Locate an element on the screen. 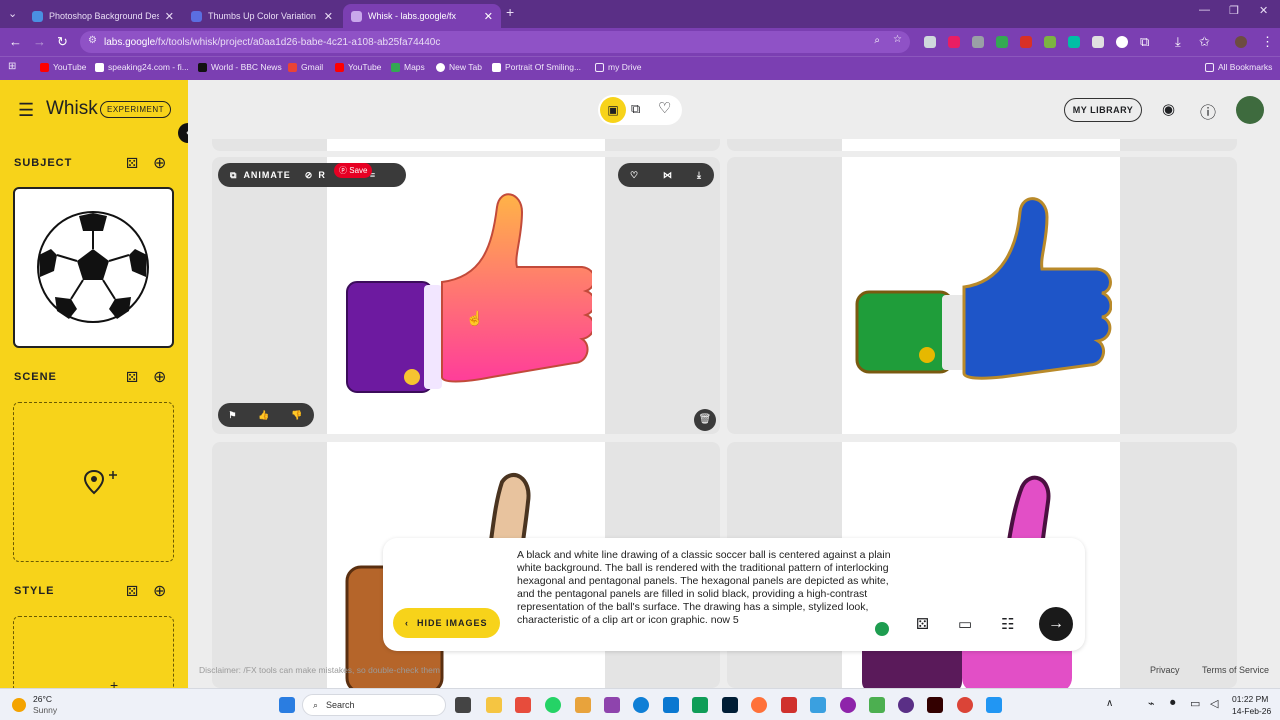  flag-icon: ⚑ is located at coordinates (232, 415).